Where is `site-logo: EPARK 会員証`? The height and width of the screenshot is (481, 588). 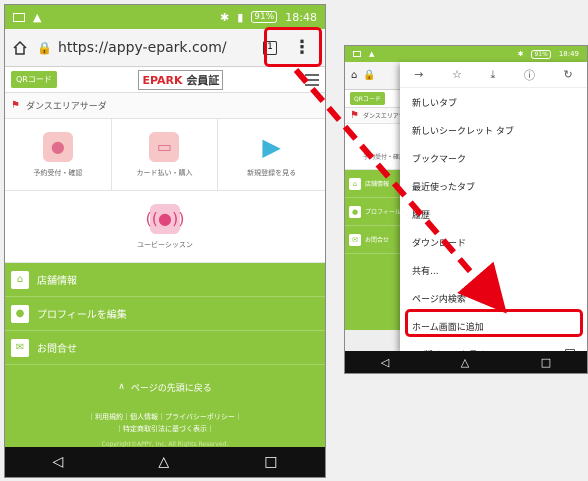
site-logo: EPARK 会員証 is located at coordinates (181, 79).